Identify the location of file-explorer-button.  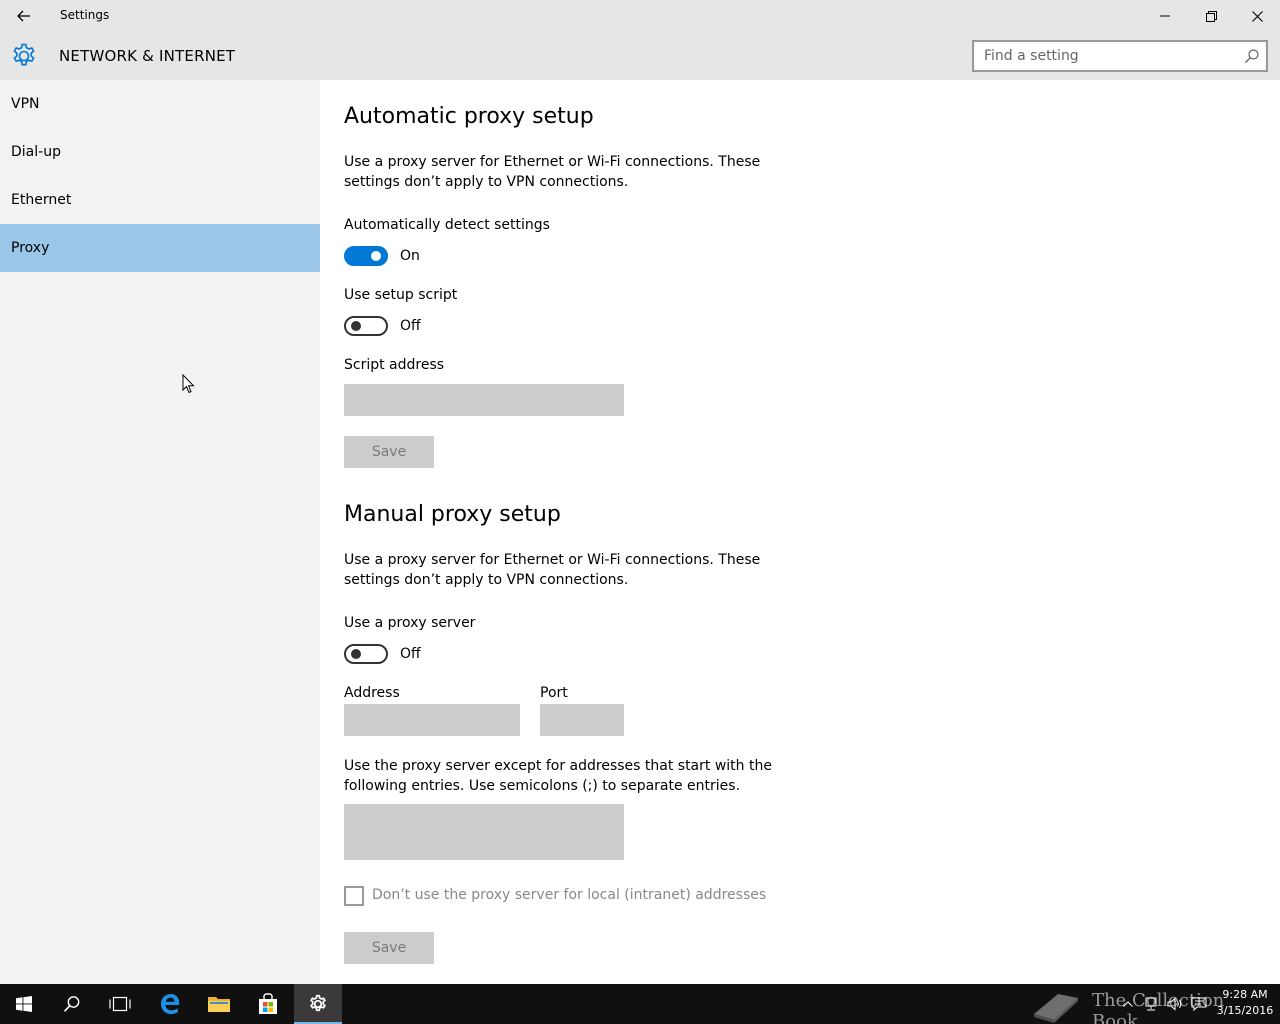
(219, 1004).